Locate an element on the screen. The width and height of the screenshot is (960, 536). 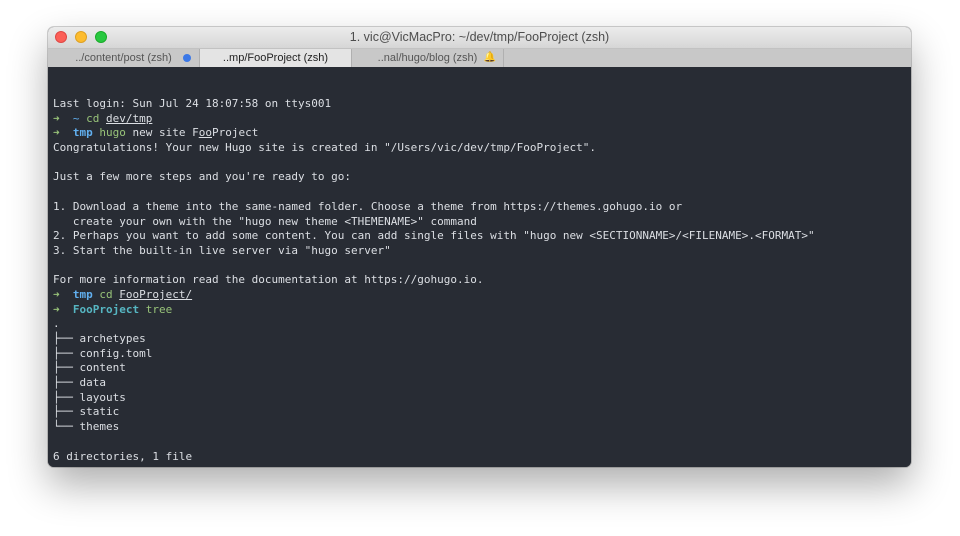
command-args-rest: Project is located at coordinates (235, 133).